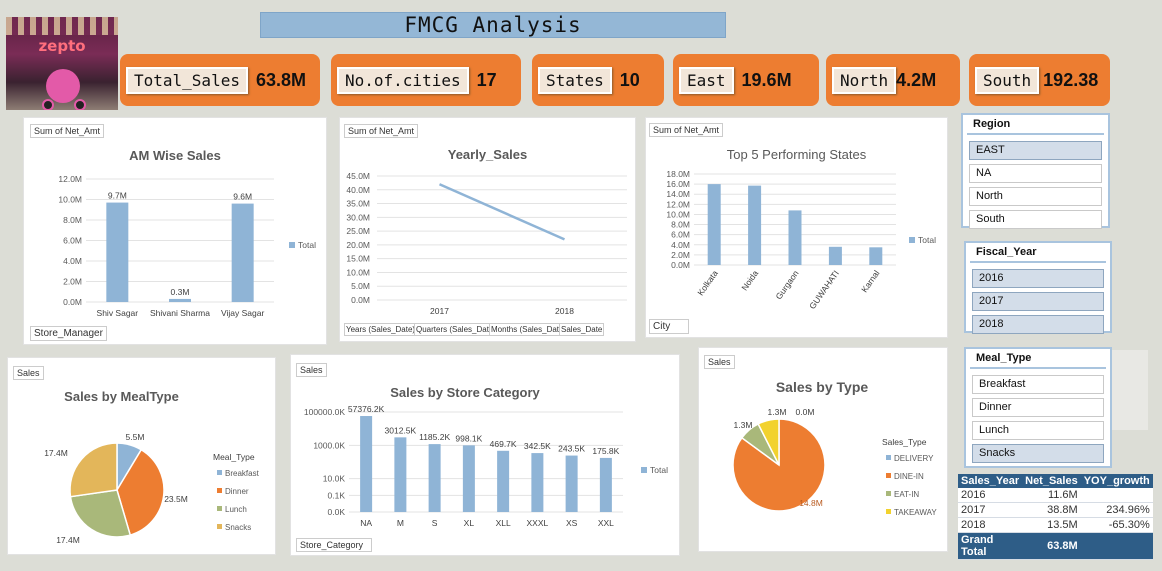 This screenshot has width=1162, height=571. Describe the element at coordinates (529, 329) in the screenshot. I see `field-button-months: Months (Sales_Date)` at that location.